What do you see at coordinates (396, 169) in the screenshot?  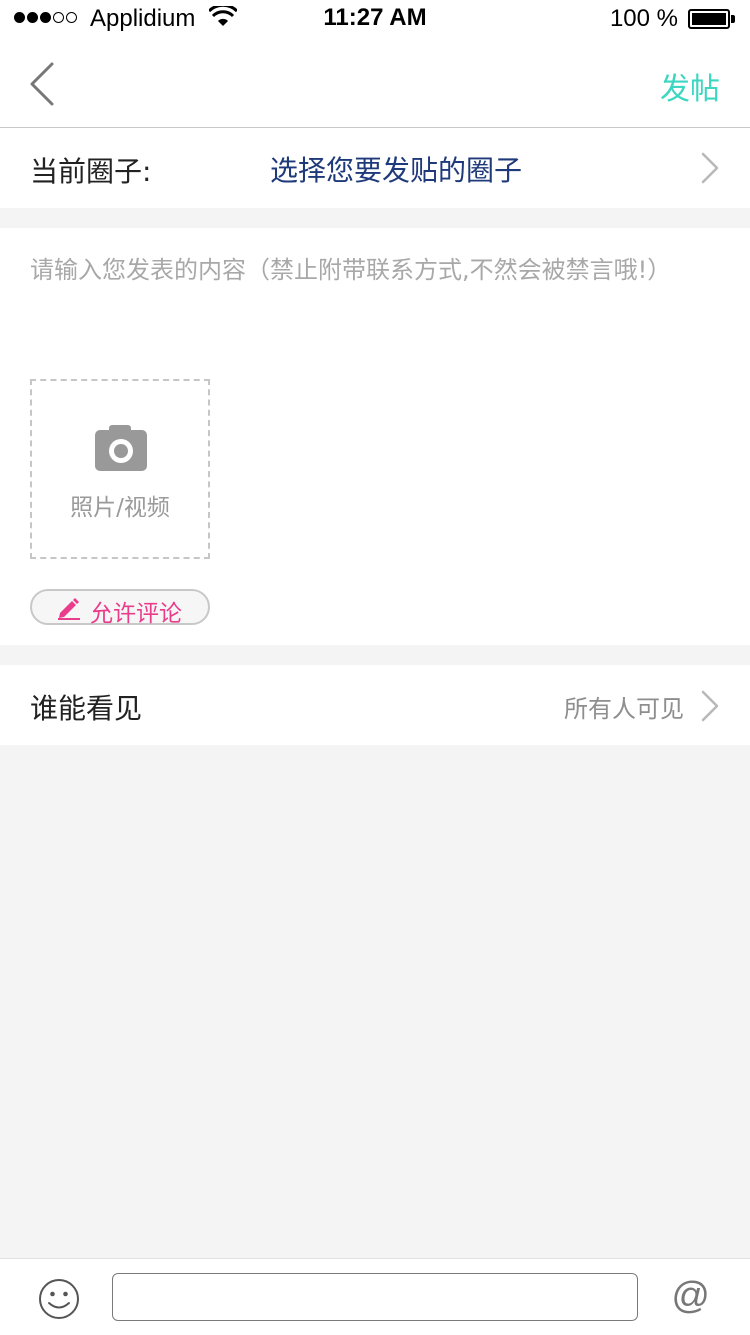 I see `circle-select-value: 选择您要发贴的圈子` at bounding box center [396, 169].